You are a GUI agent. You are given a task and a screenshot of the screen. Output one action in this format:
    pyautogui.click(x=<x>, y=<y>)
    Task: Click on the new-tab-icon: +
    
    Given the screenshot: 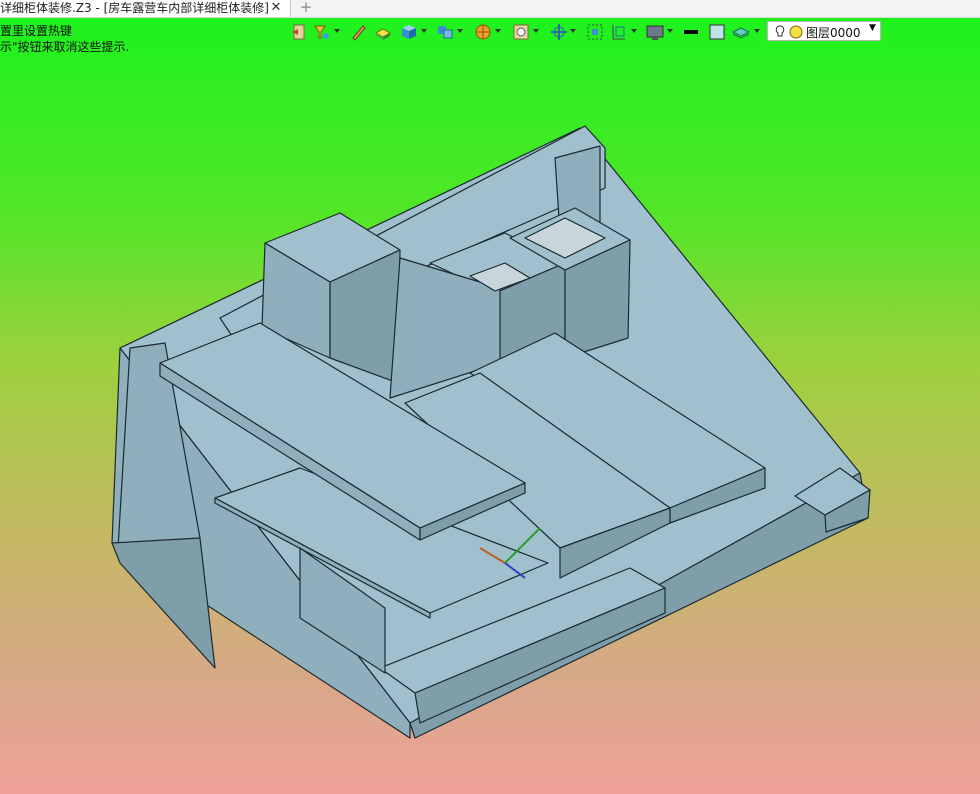 What is the action you would take?
    pyautogui.click(x=306, y=8)
    